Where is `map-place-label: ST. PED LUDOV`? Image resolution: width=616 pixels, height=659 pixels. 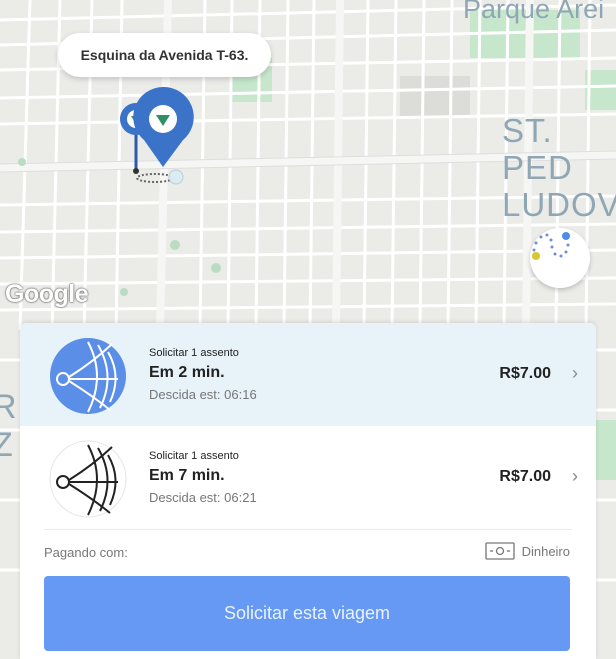 map-place-label: ST. PED LUDOV is located at coordinates (559, 167).